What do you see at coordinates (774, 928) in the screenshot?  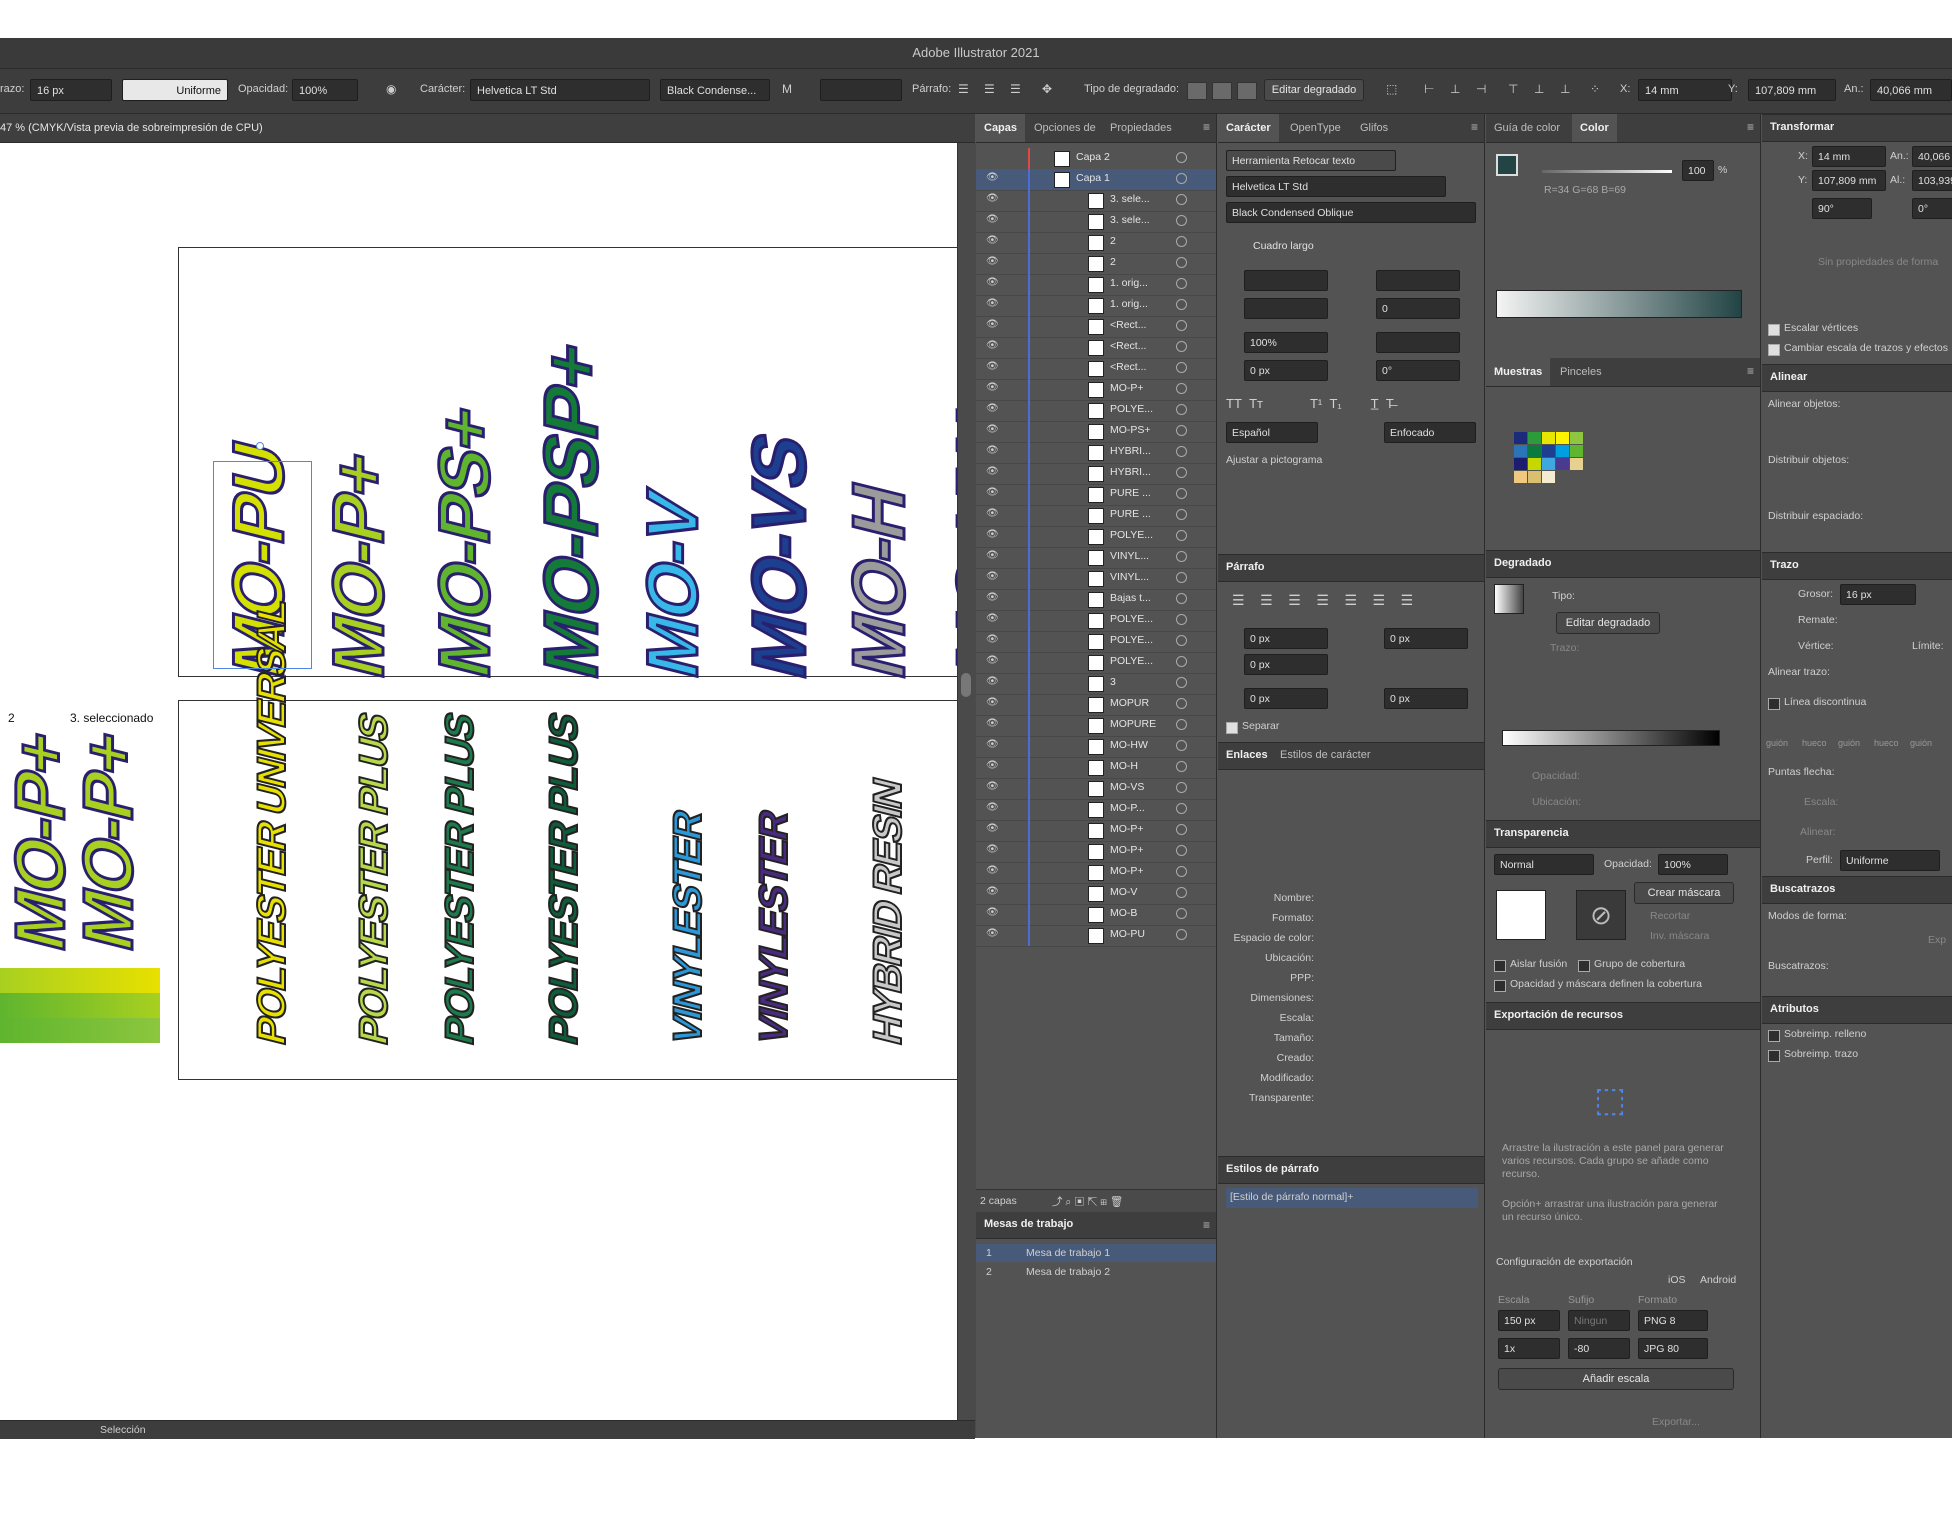 I see `artboard-2-label-5: VINYLESTER` at bounding box center [774, 928].